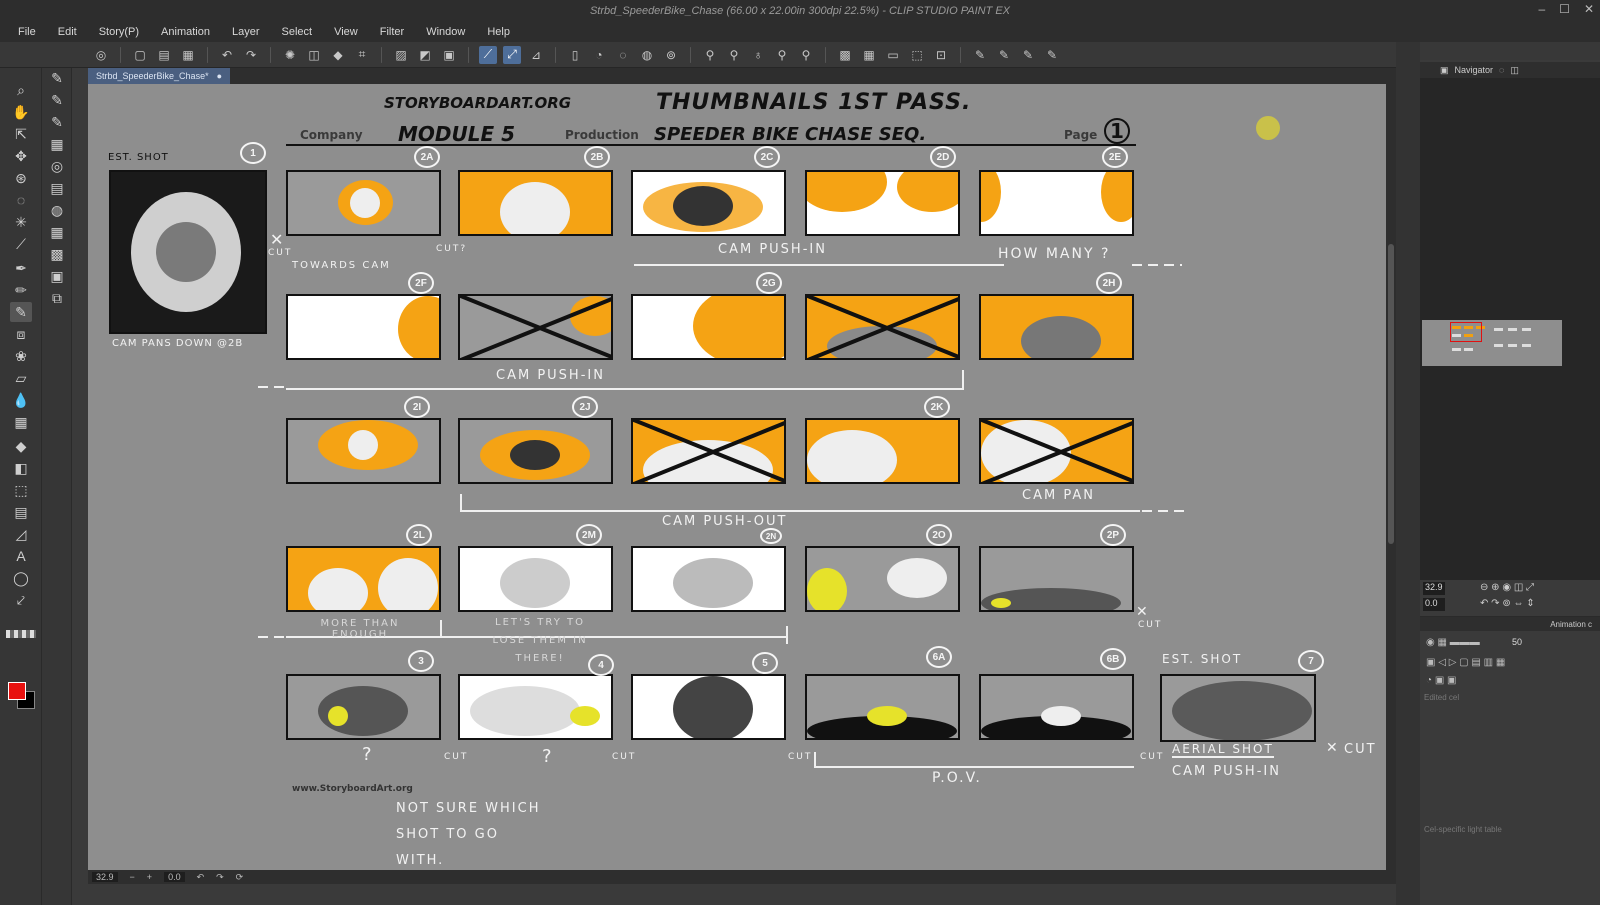  I want to click on text-icon: A, so click(21, 556).